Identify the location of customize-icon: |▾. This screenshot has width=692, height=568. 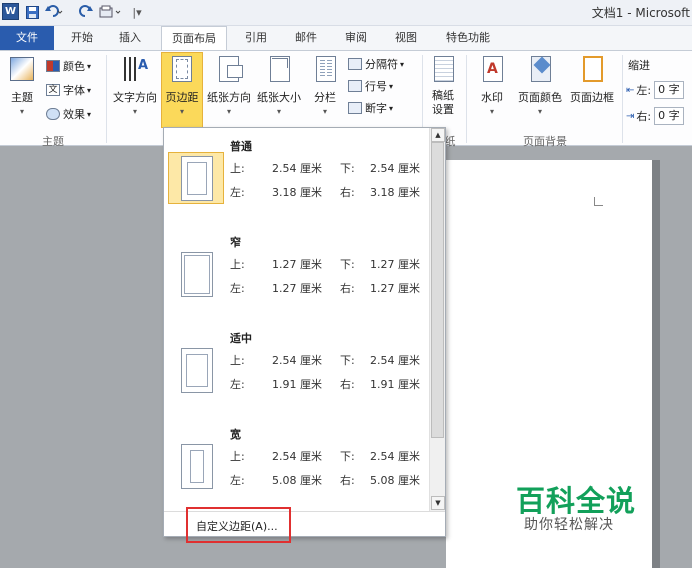
(137, 12).